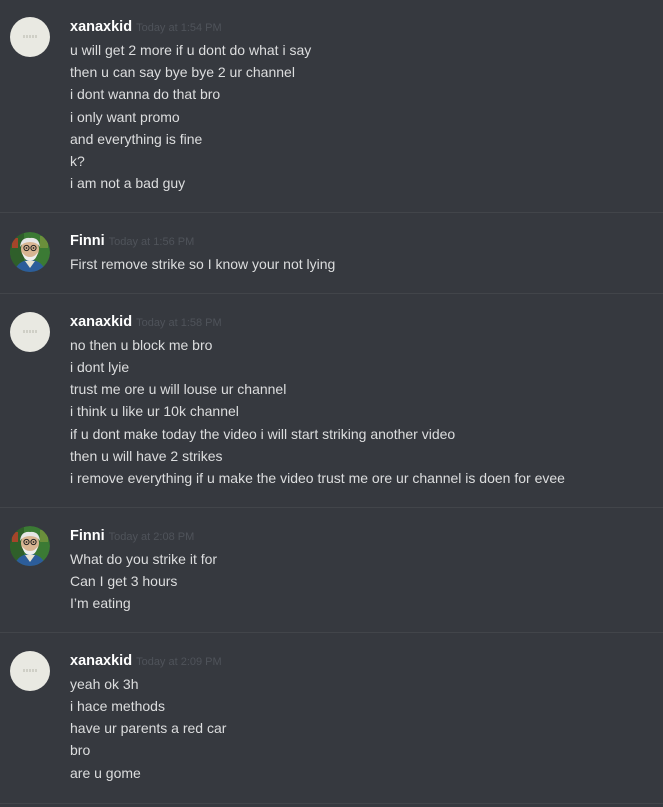 The height and width of the screenshot is (807, 663). Describe the element at coordinates (144, 559) in the screenshot. I see `message-line: What do you strike it for` at that location.